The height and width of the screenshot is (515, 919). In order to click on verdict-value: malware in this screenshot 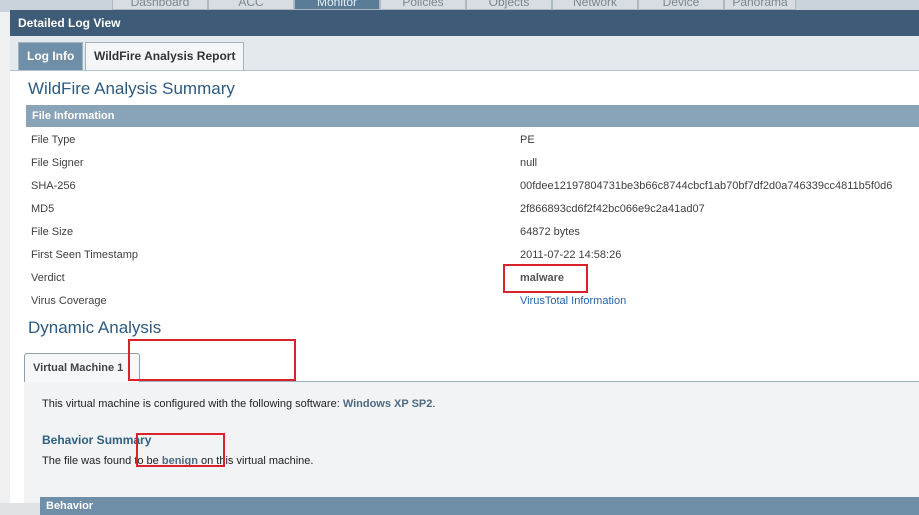, I will do `click(542, 278)`.